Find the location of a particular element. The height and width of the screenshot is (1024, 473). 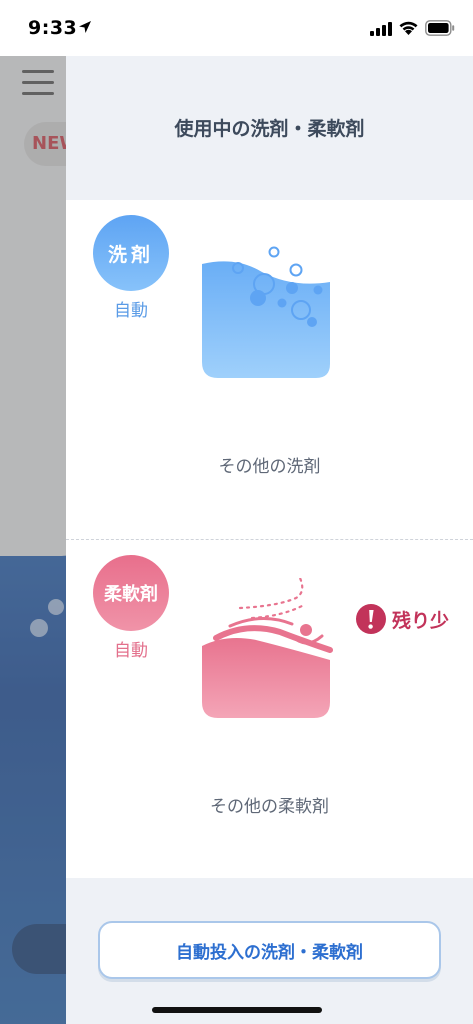

softener-badge: 柔軟剤 is located at coordinates (131, 593).